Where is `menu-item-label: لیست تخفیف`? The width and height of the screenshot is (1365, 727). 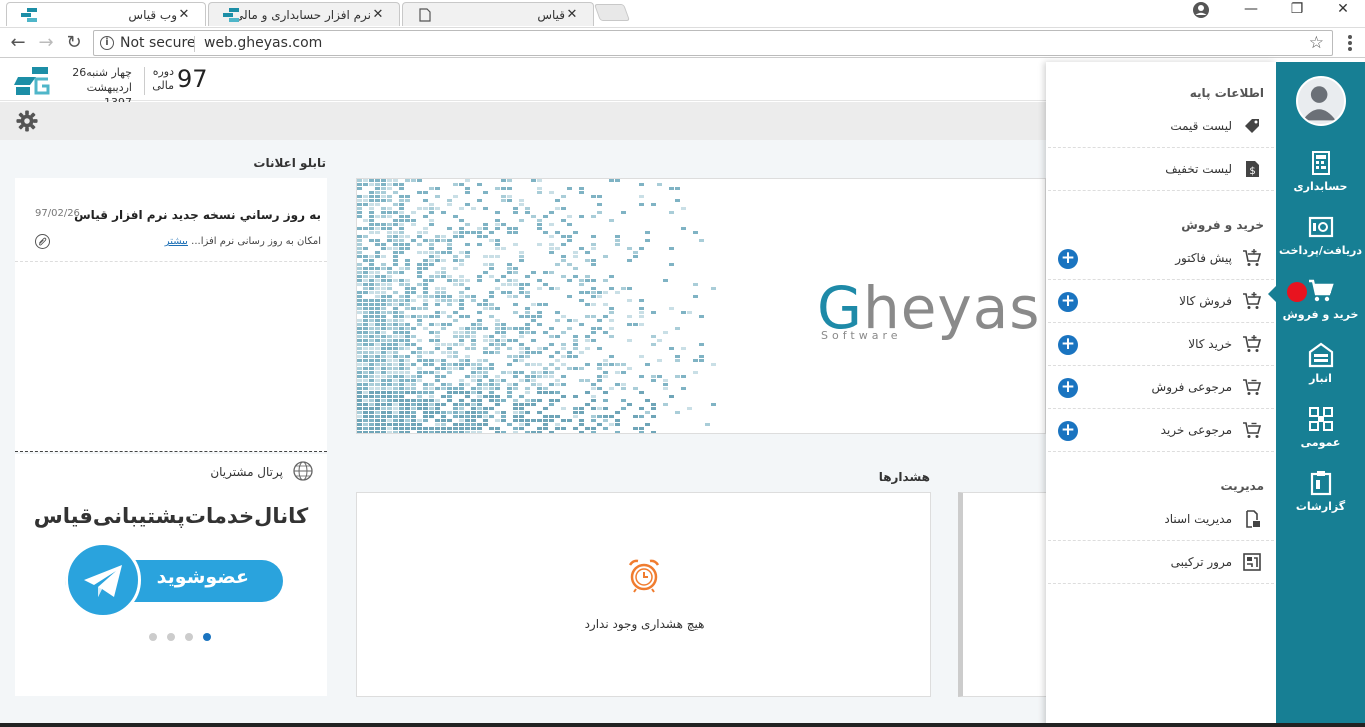
menu-item-label: لیست تخفیف is located at coordinates (1198, 169).